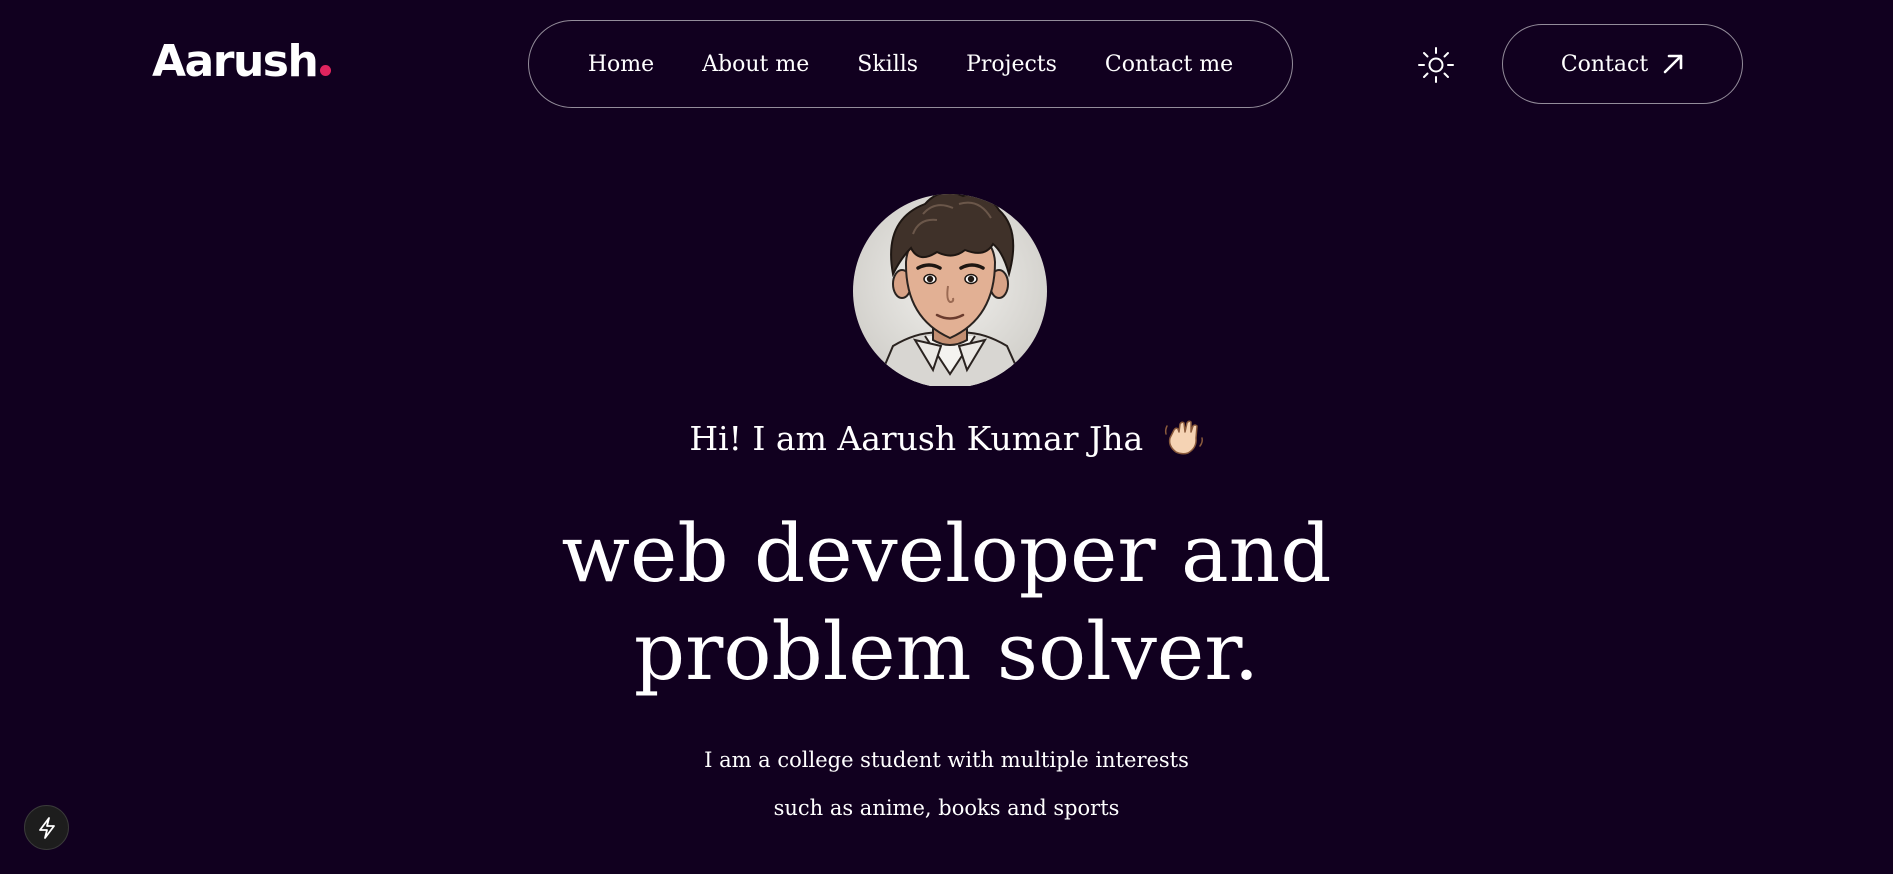 This screenshot has height=874, width=1893. I want to click on nav-link-projects: Projects, so click(1011, 64).